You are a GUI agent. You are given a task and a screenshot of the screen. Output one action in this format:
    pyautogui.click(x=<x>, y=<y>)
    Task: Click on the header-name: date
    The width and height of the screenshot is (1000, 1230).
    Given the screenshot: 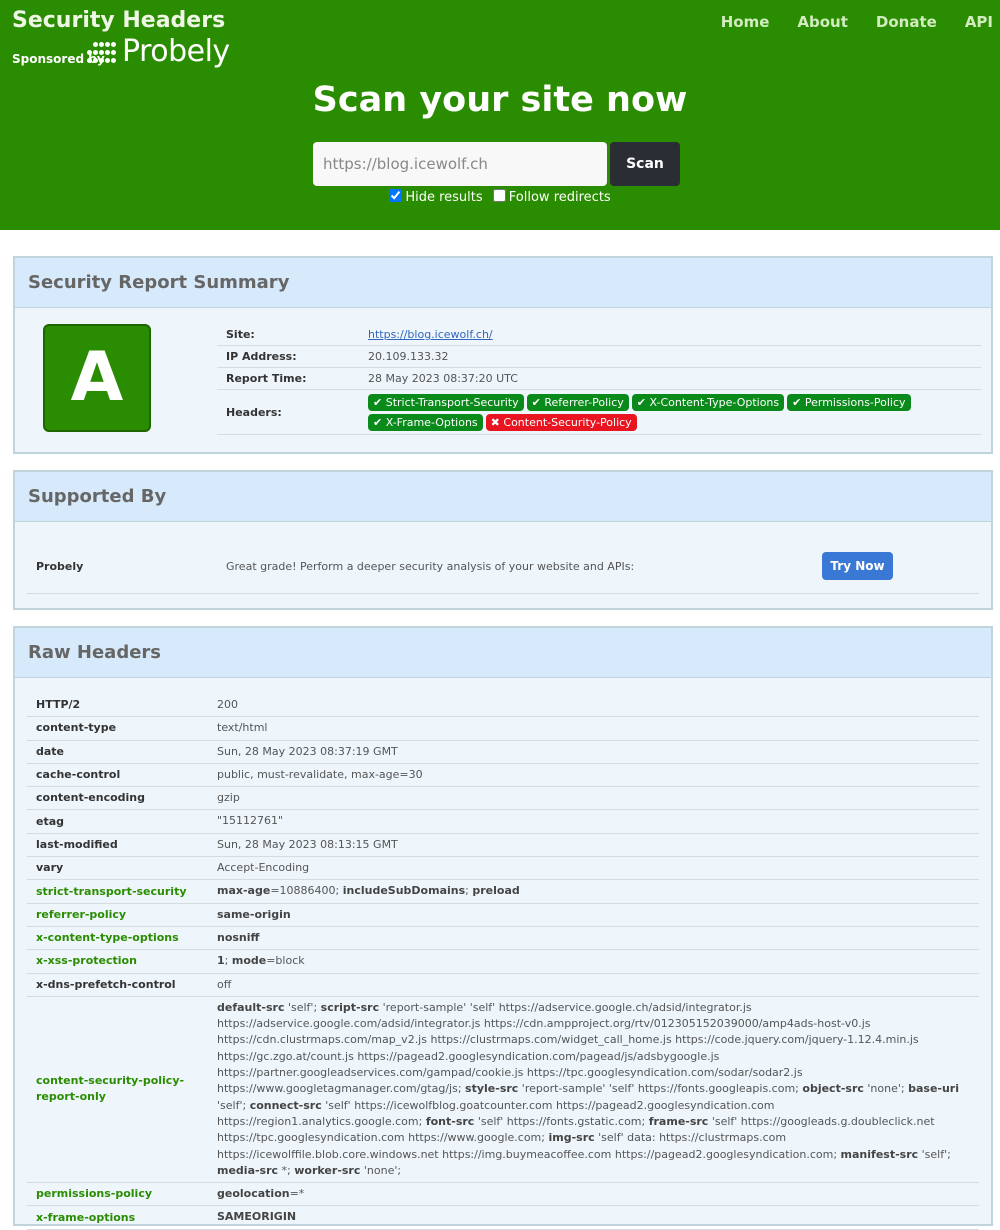 What is the action you would take?
    pyautogui.click(x=50, y=751)
    